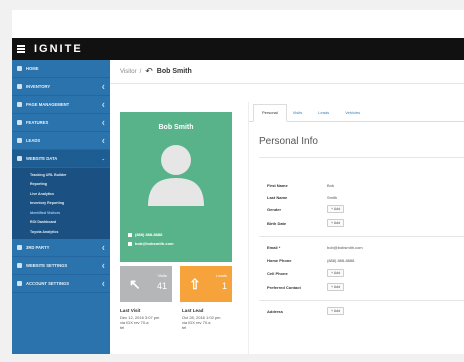 The image size is (464, 362). Describe the element at coordinates (149, 71) in the screenshot. I see `back-arrow-icon: ↶` at that location.